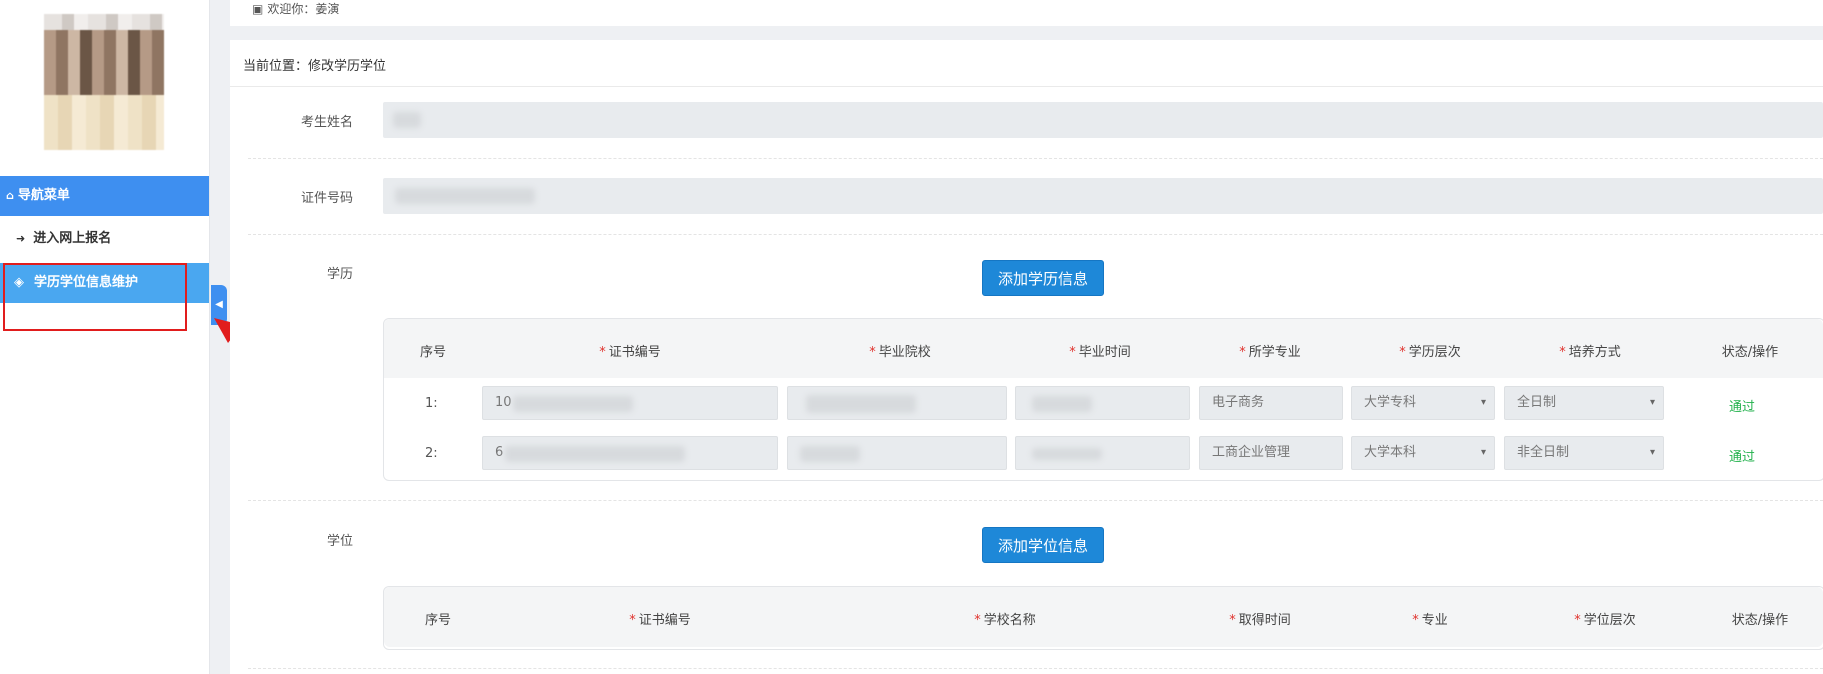 This screenshot has width=1823, height=674. I want to click on deg-header-level: * 学位层次, so click(1605, 620).